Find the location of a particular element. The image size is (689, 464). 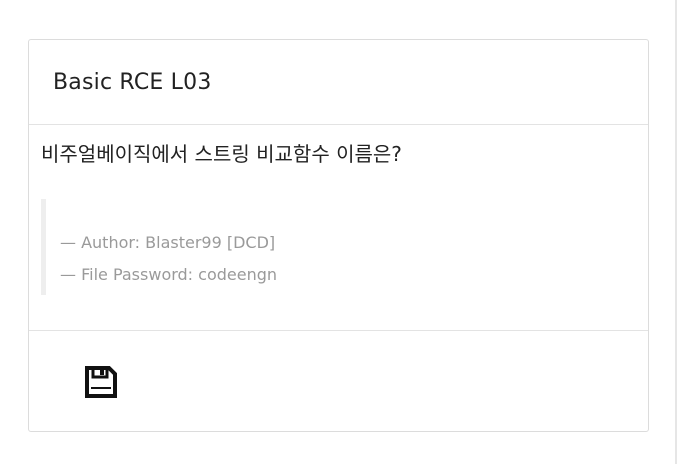

author-line: — Author: Blaster99 [DCD] is located at coordinates (168, 242).